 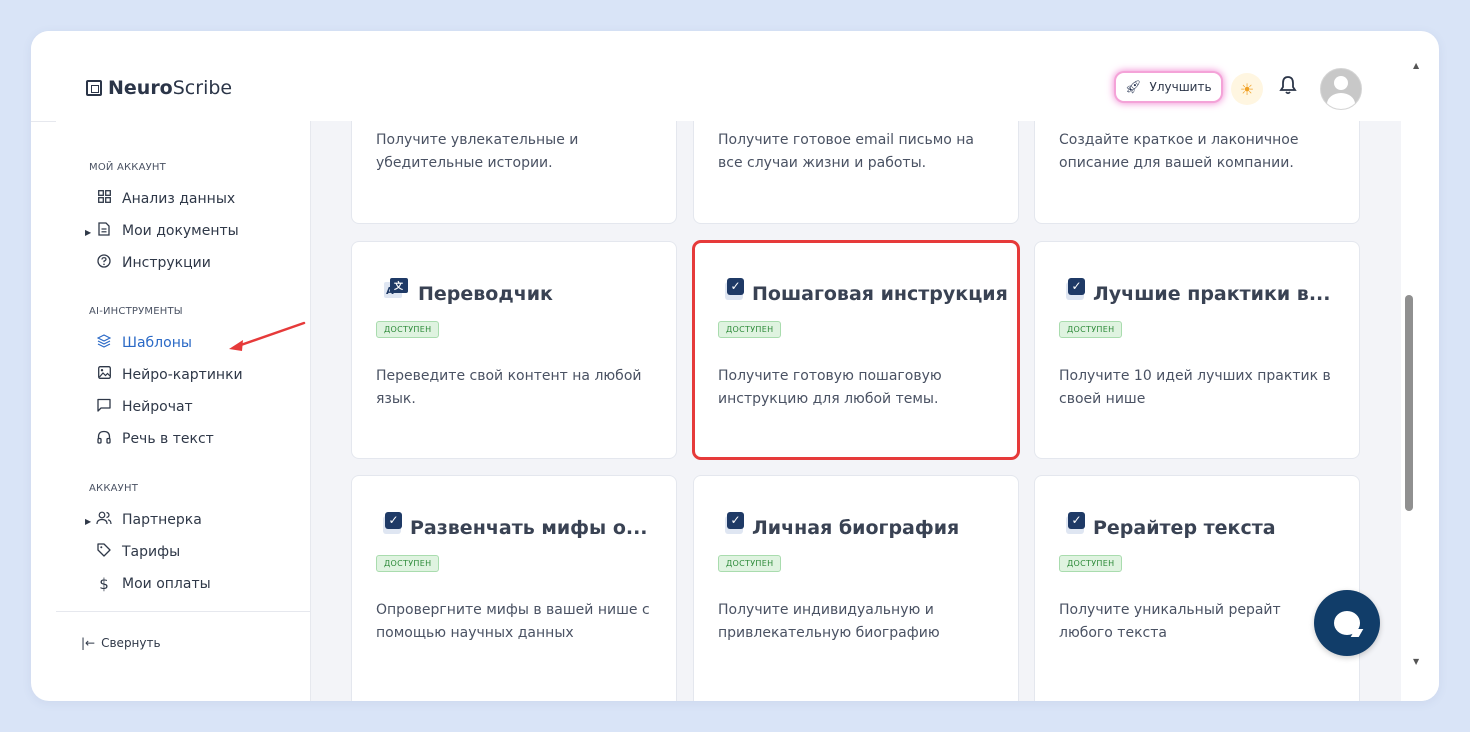 I want to click on sidebar-item-label: Речь в текст, so click(x=168, y=439).